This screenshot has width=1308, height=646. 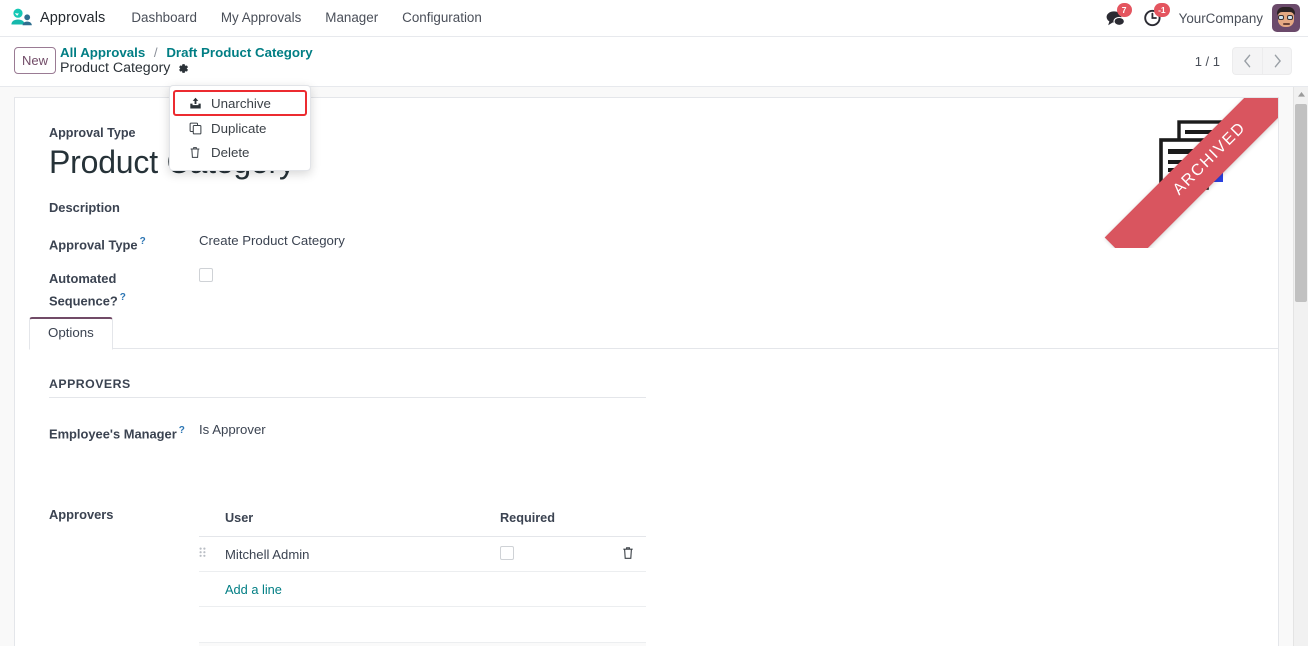 What do you see at coordinates (87, 290) in the screenshot?
I see `automated-sequence-label: Automated Sequence??` at bounding box center [87, 290].